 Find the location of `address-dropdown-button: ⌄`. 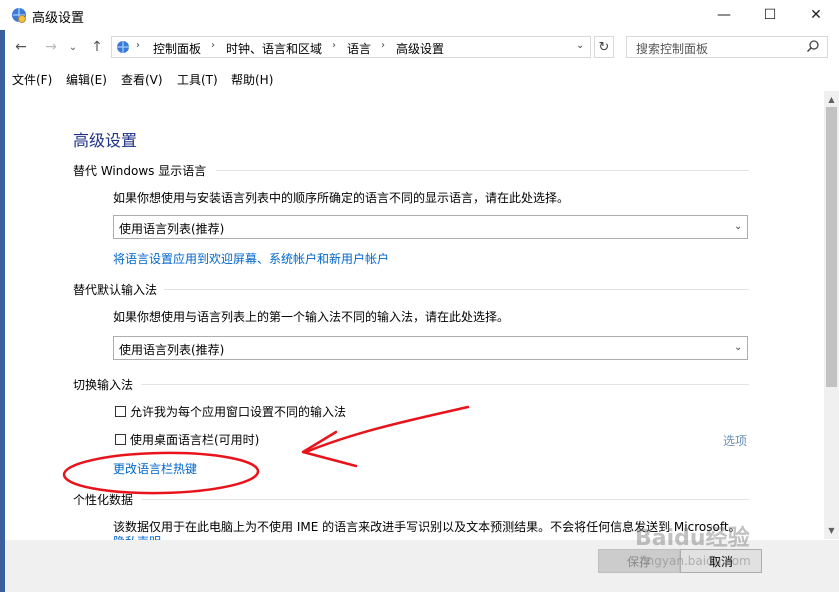

address-dropdown-button: ⌄ is located at coordinates (580, 45).